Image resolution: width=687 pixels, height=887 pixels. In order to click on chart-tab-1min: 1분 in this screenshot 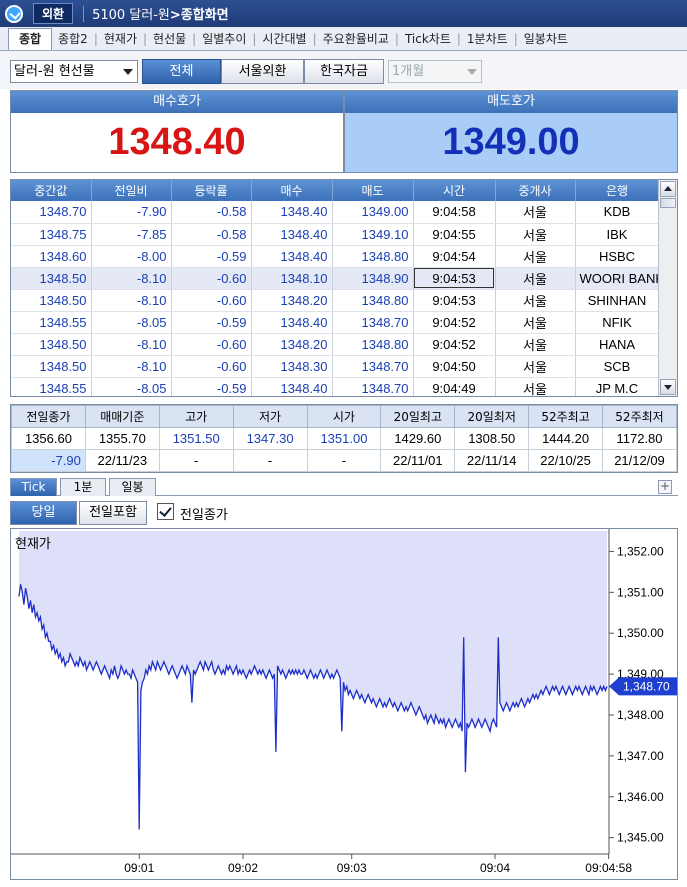, I will do `click(83, 487)`.